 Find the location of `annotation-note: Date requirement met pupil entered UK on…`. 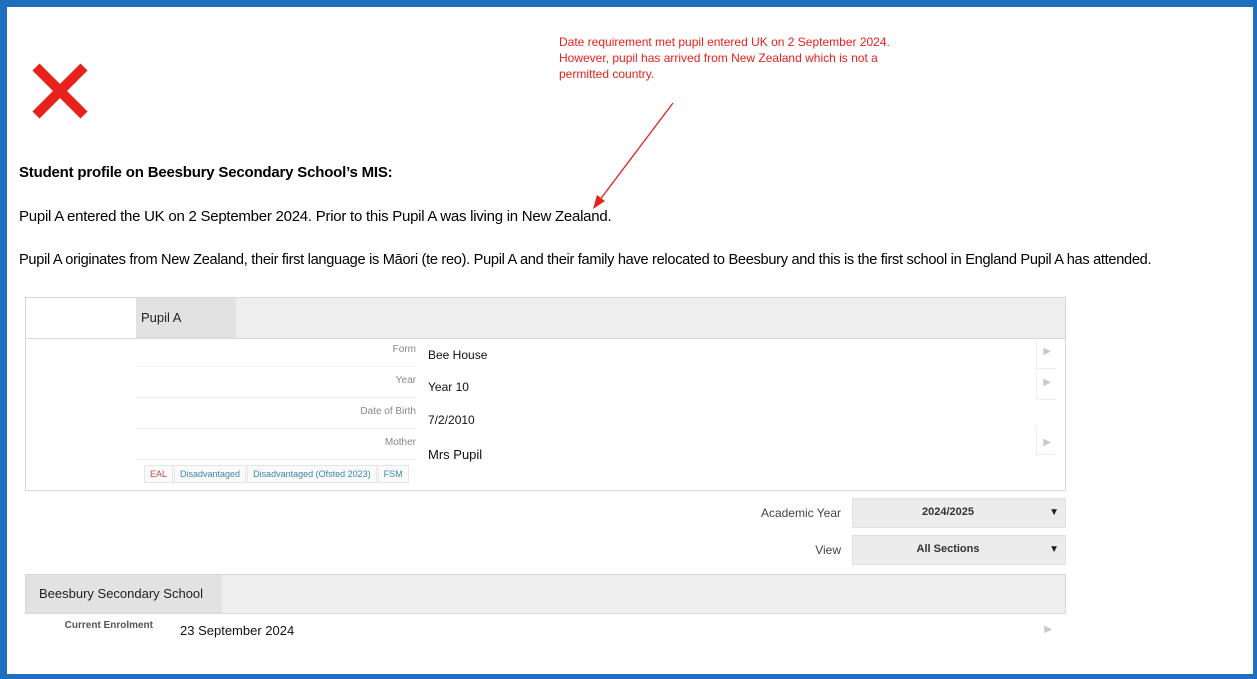

annotation-note: Date requirement met pupil entered UK on… is located at coordinates (731, 58).